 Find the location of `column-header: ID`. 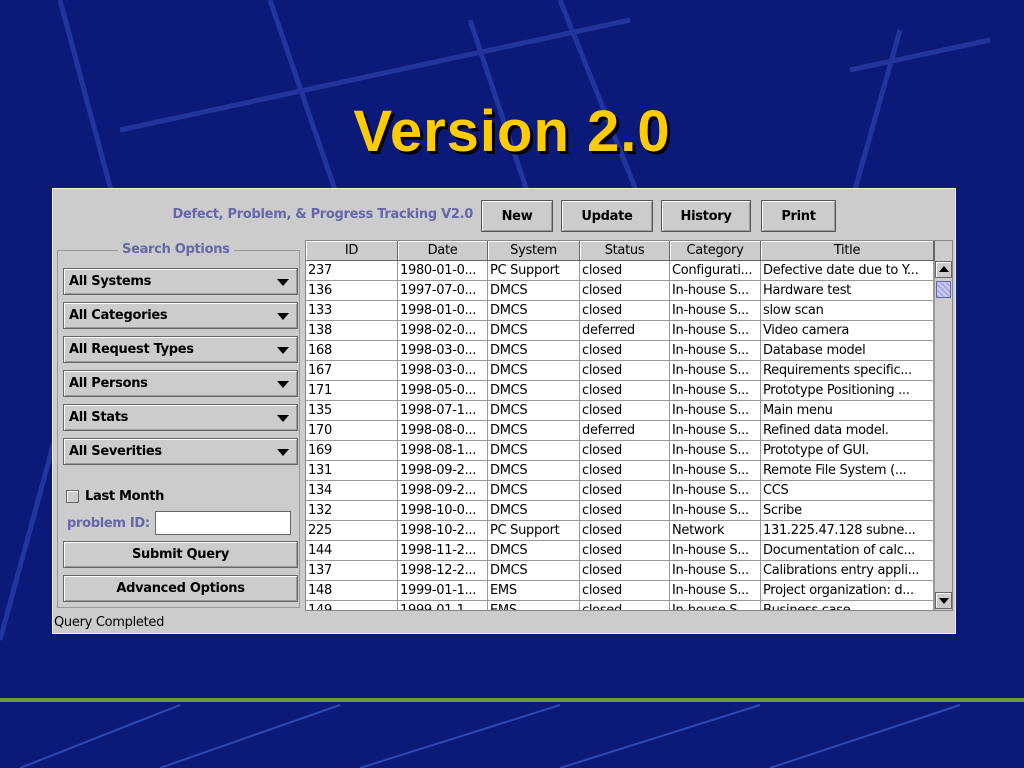

column-header: ID is located at coordinates (352, 251).